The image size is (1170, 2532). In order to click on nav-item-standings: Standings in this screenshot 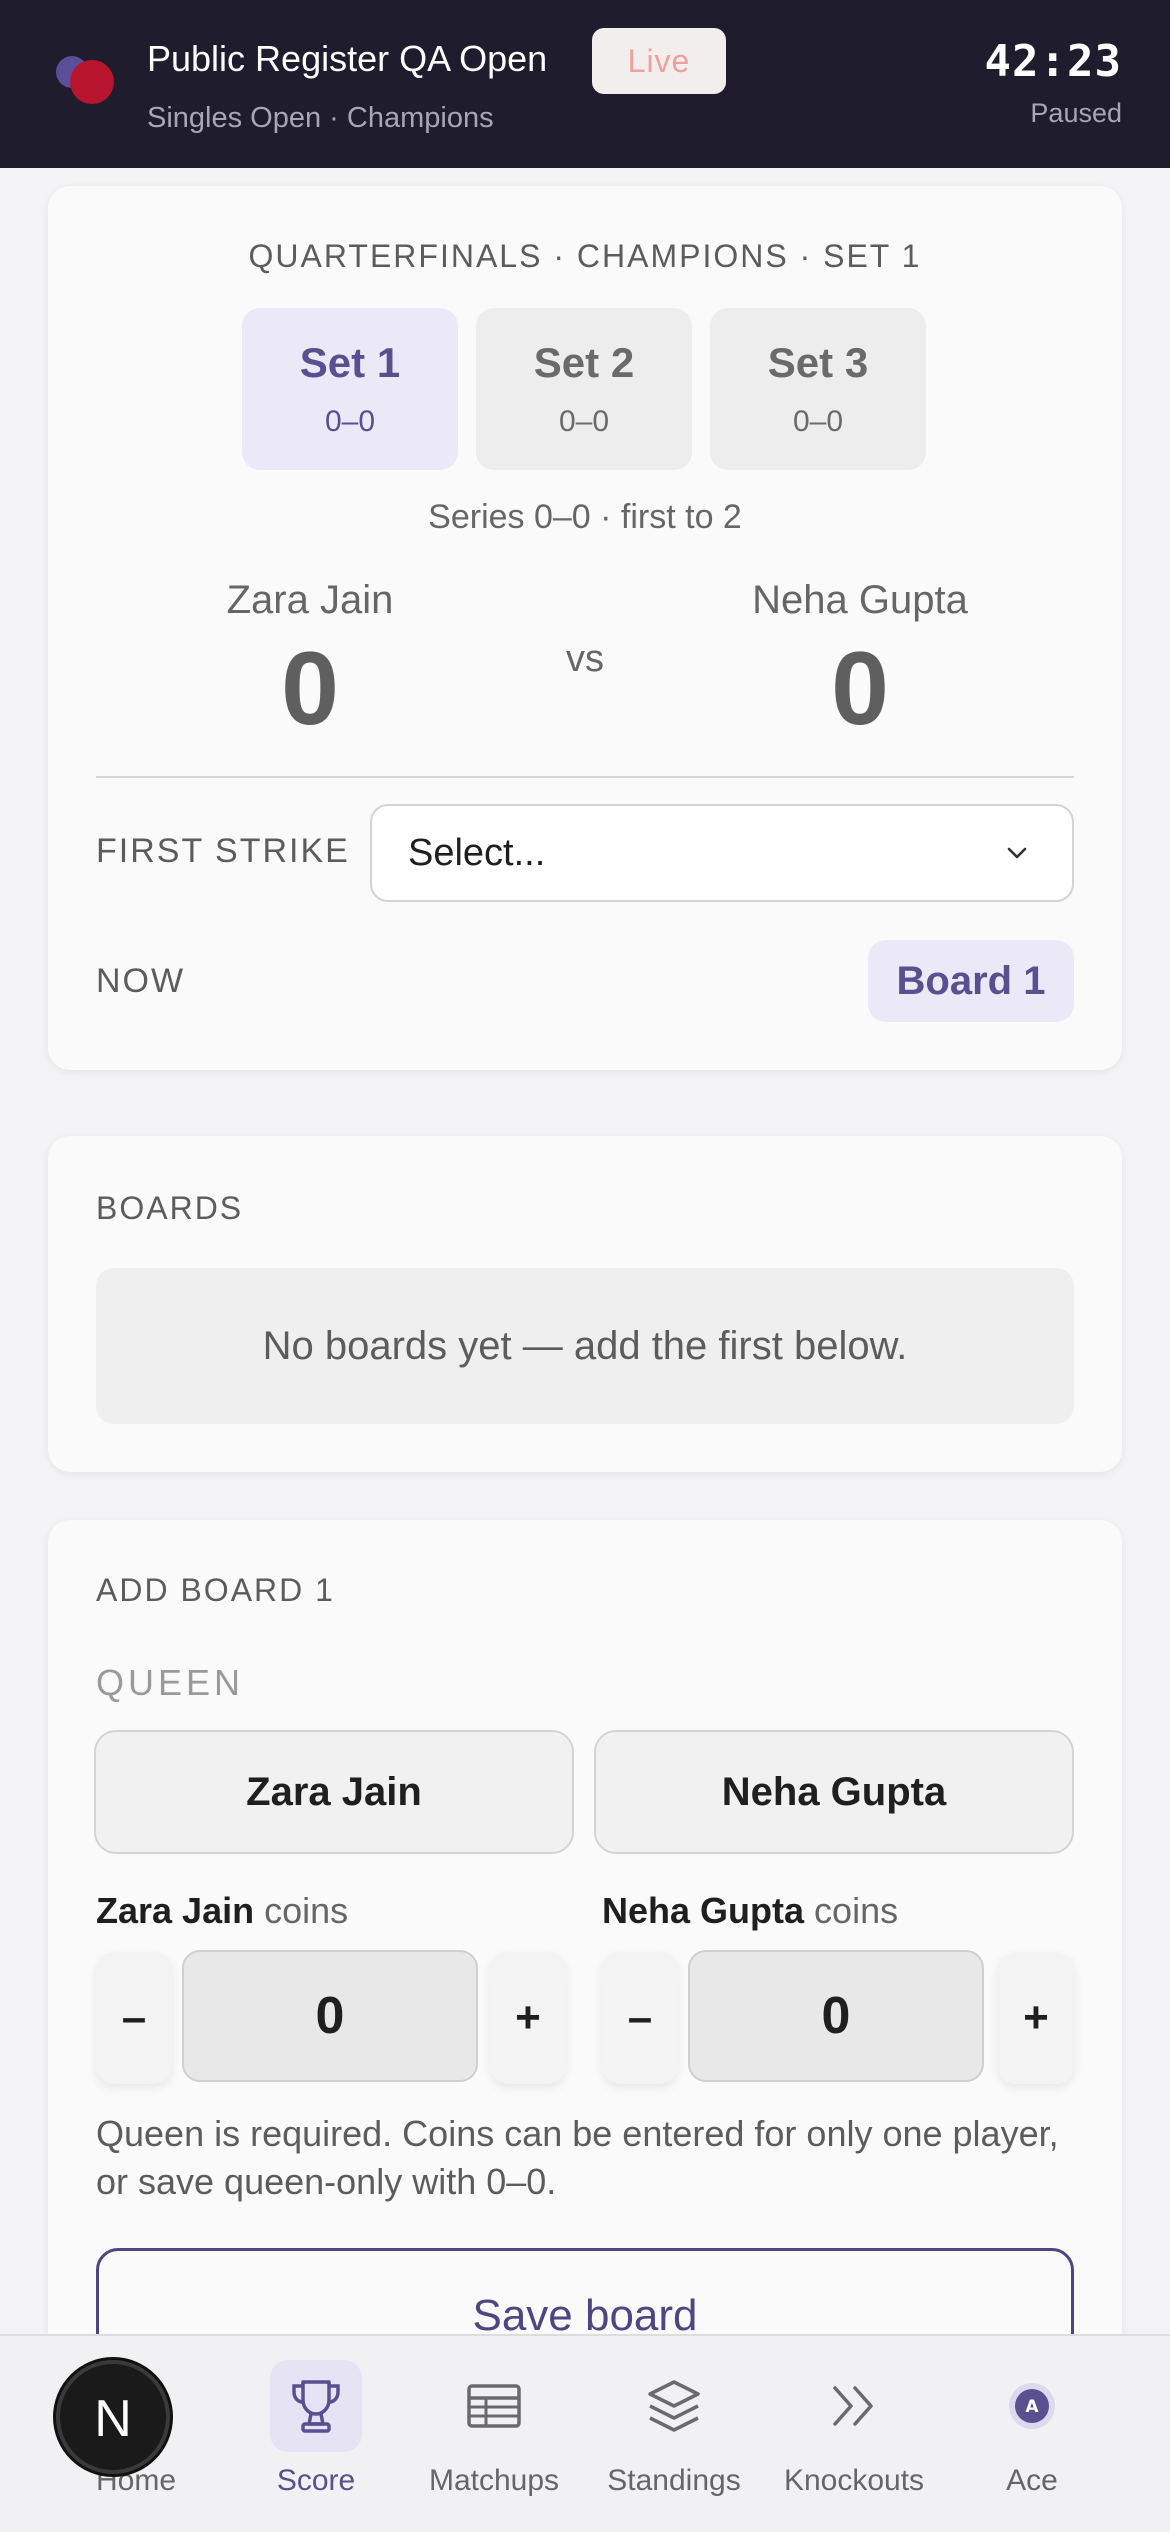, I will do `click(674, 2434)`.